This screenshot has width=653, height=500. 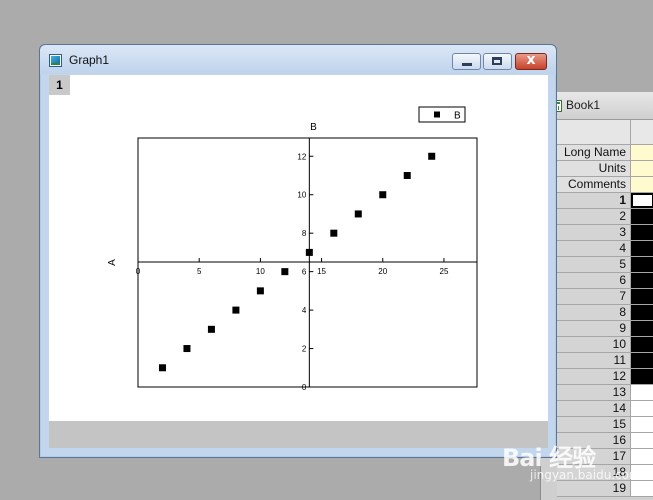 I want to click on book1-title: Book1, so click(x=583, y=105).